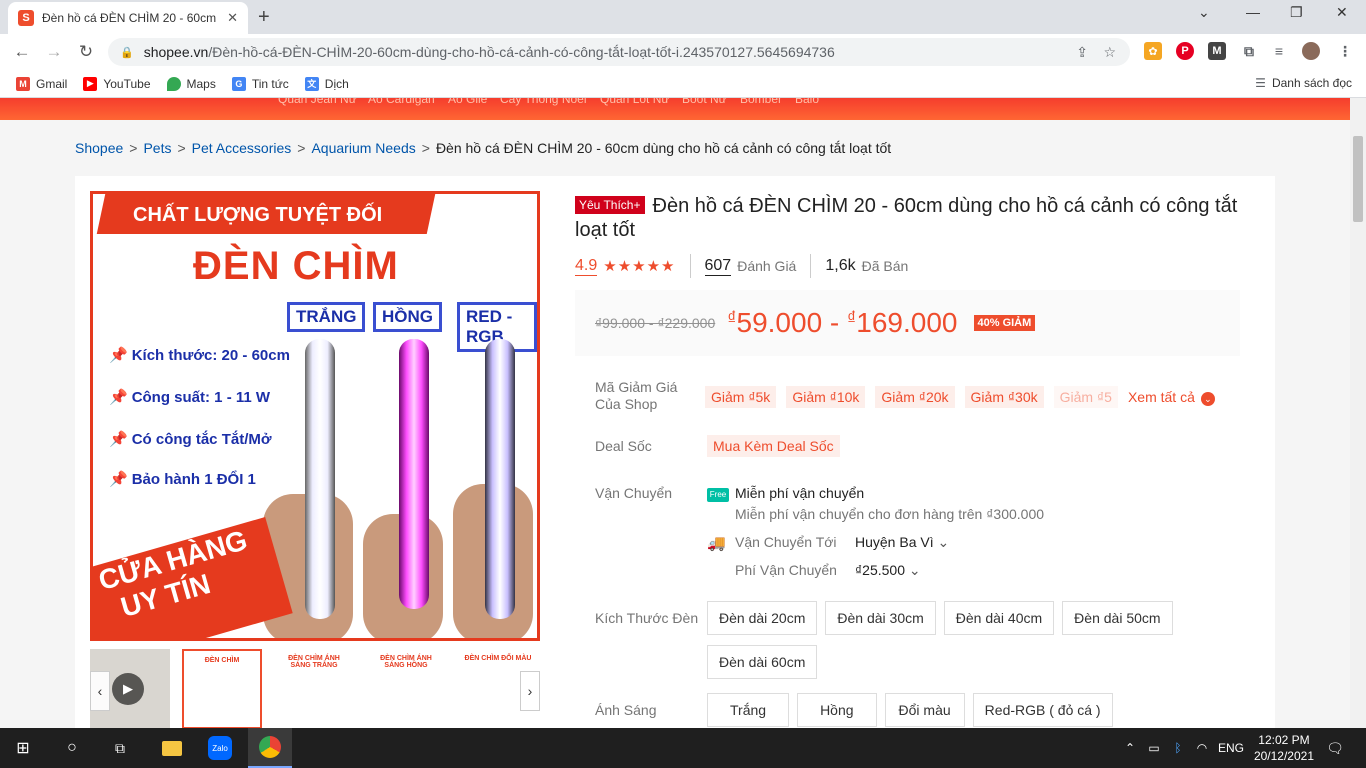 The width and height of the screenshot is (1366, 768). Describe the element at coordinates (840, 265) in the screenshot. I see `sold-count: 1,6k` at that location.